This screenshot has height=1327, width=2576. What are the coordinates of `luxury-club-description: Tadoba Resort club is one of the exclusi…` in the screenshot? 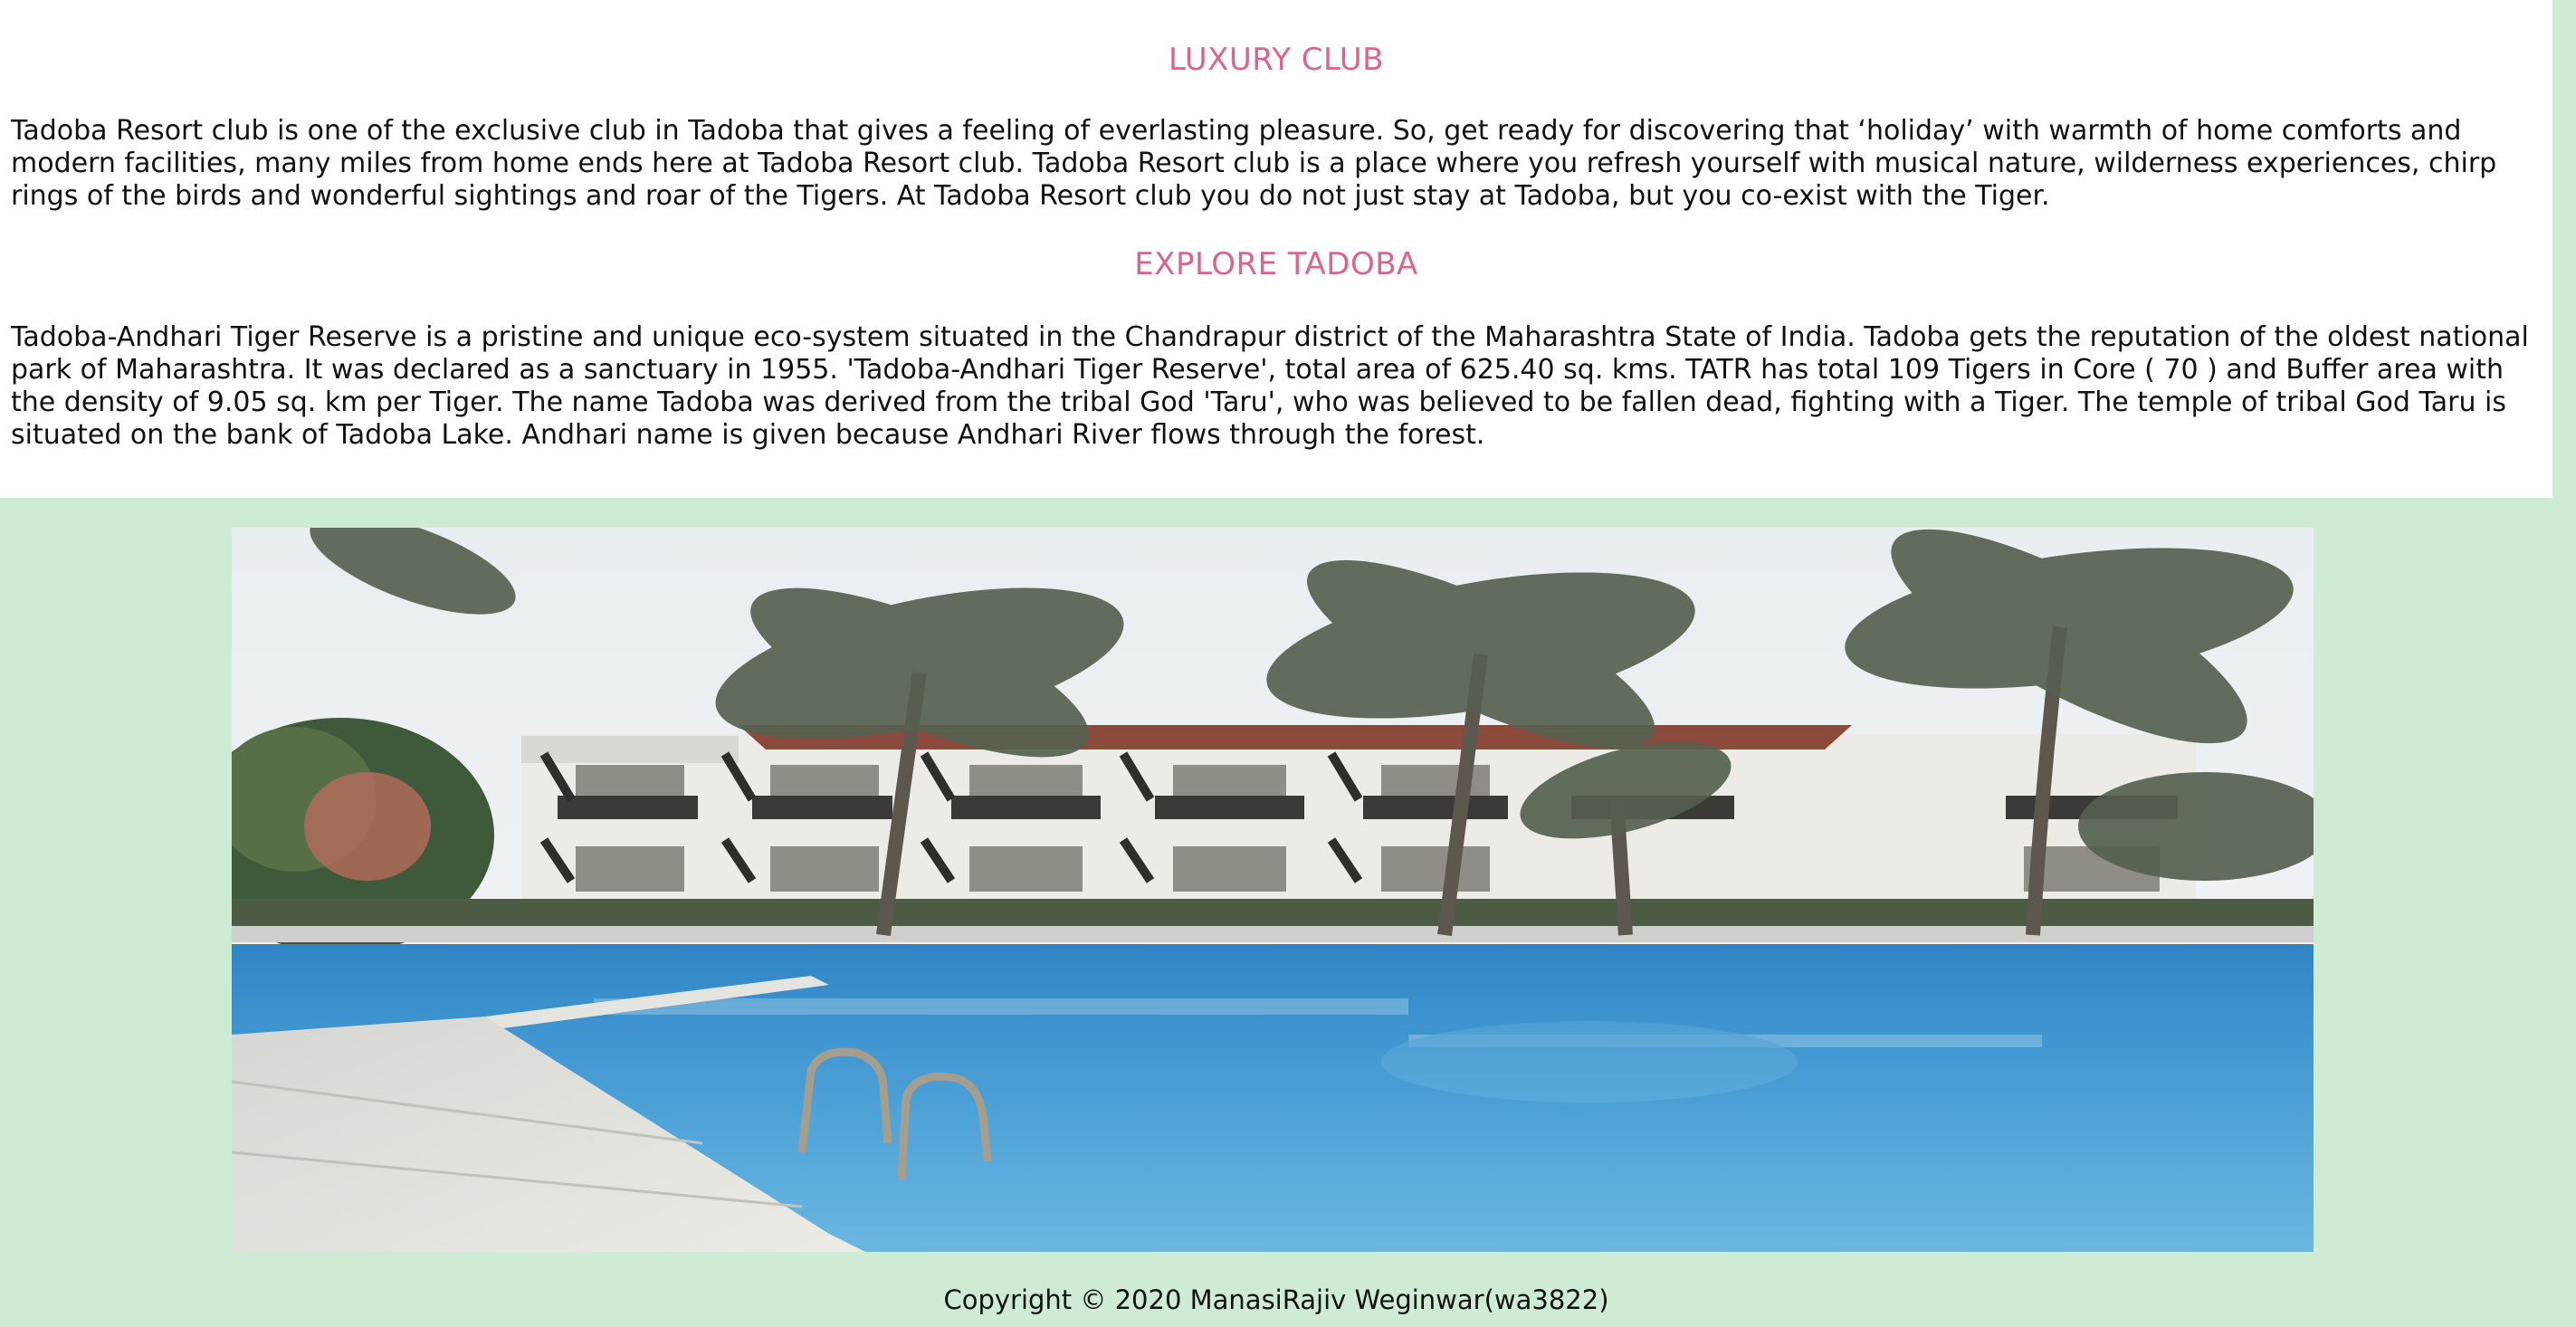 It's located at (1254, 164).